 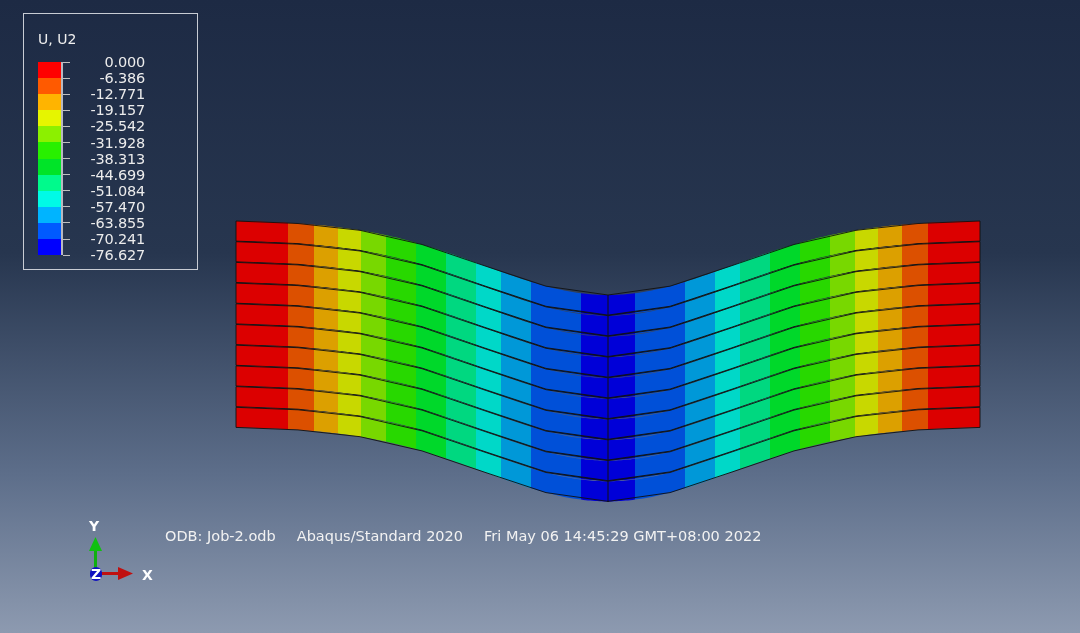 What do you see at coordinates (147, 575) in the screenshot?
I see `x-axis-label: X` at bounding box center [147, 575].